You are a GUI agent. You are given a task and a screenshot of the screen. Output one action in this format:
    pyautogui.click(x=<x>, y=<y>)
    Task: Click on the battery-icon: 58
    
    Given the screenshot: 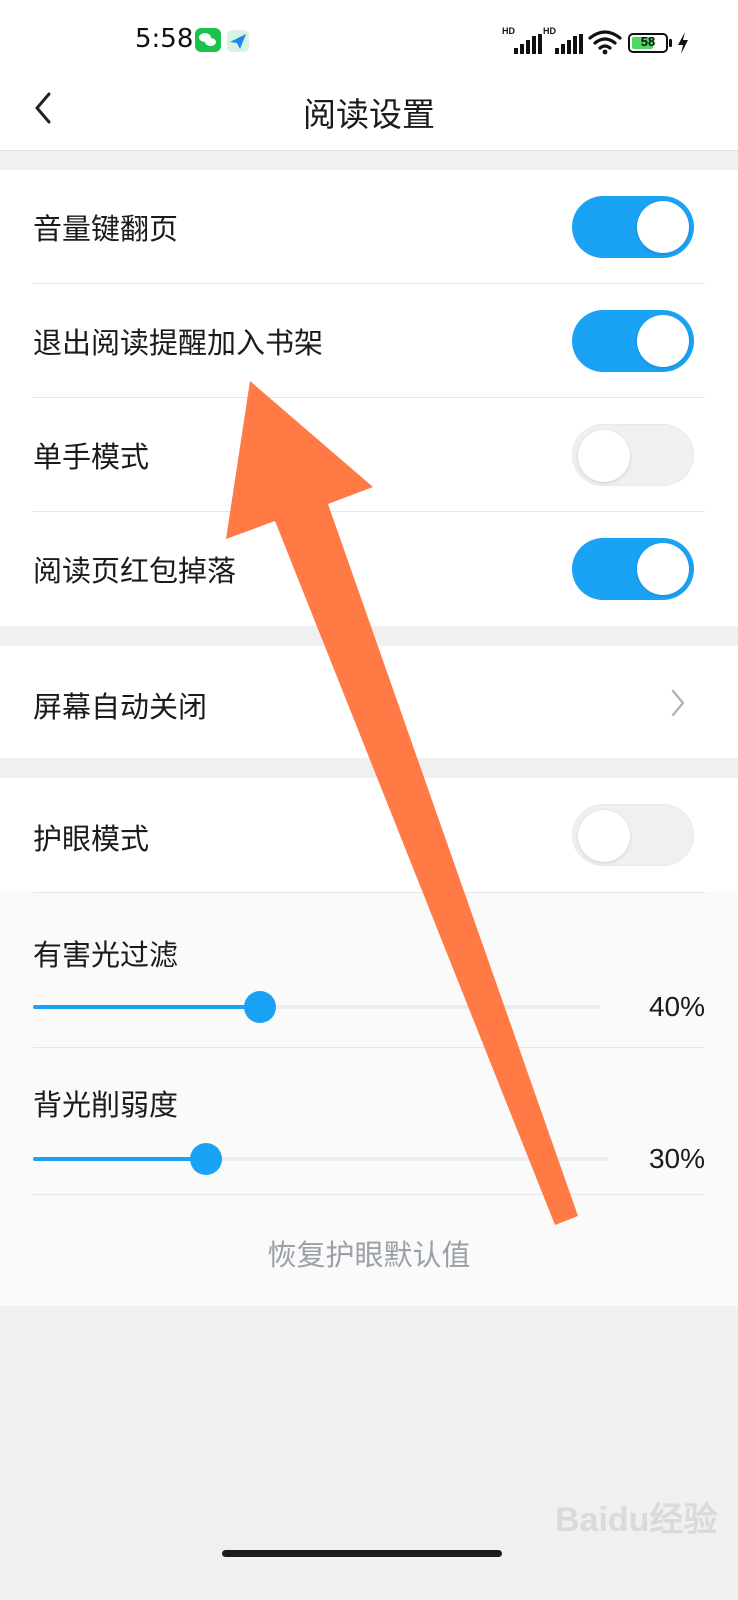 What is the action you would take?
    pyautogui.click(x=648, y=43)
    